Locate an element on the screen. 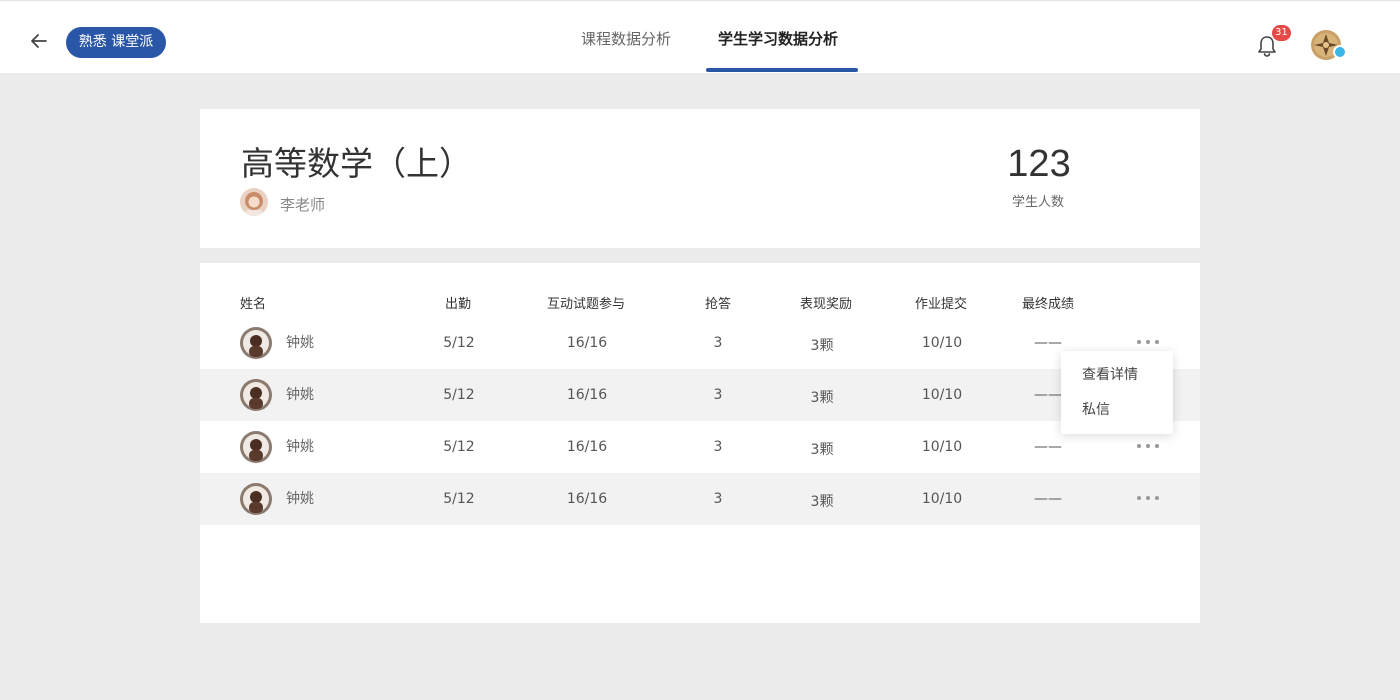  student-count: 123 is located at coordinates (1039, 164).